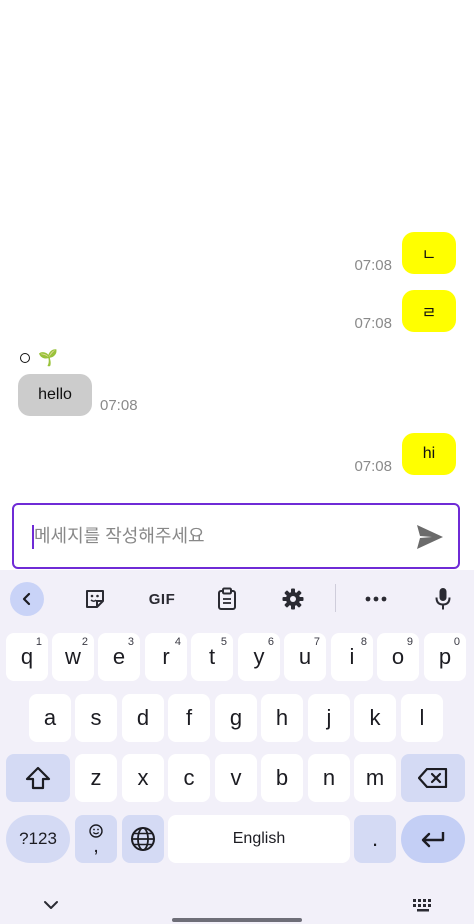  I want to click on key-m: m, so click(375, 778).